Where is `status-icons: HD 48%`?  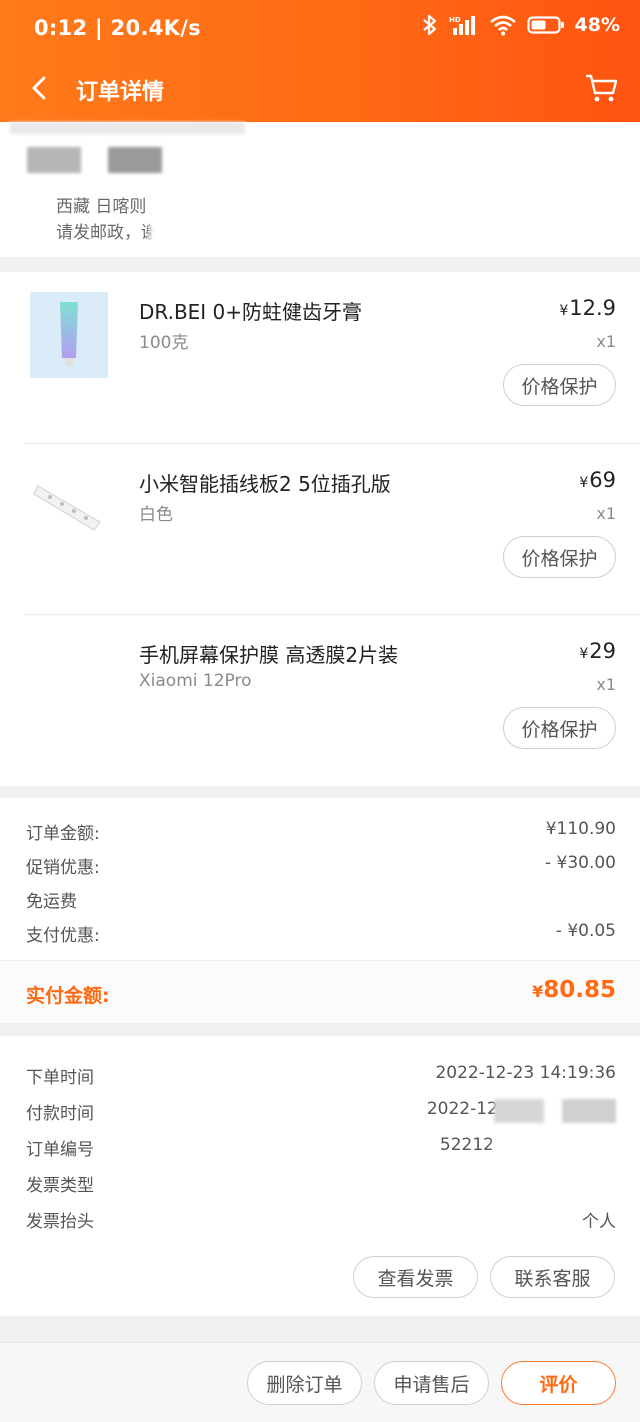 status-icons: HD 48% is located at coordinates (520, 25).